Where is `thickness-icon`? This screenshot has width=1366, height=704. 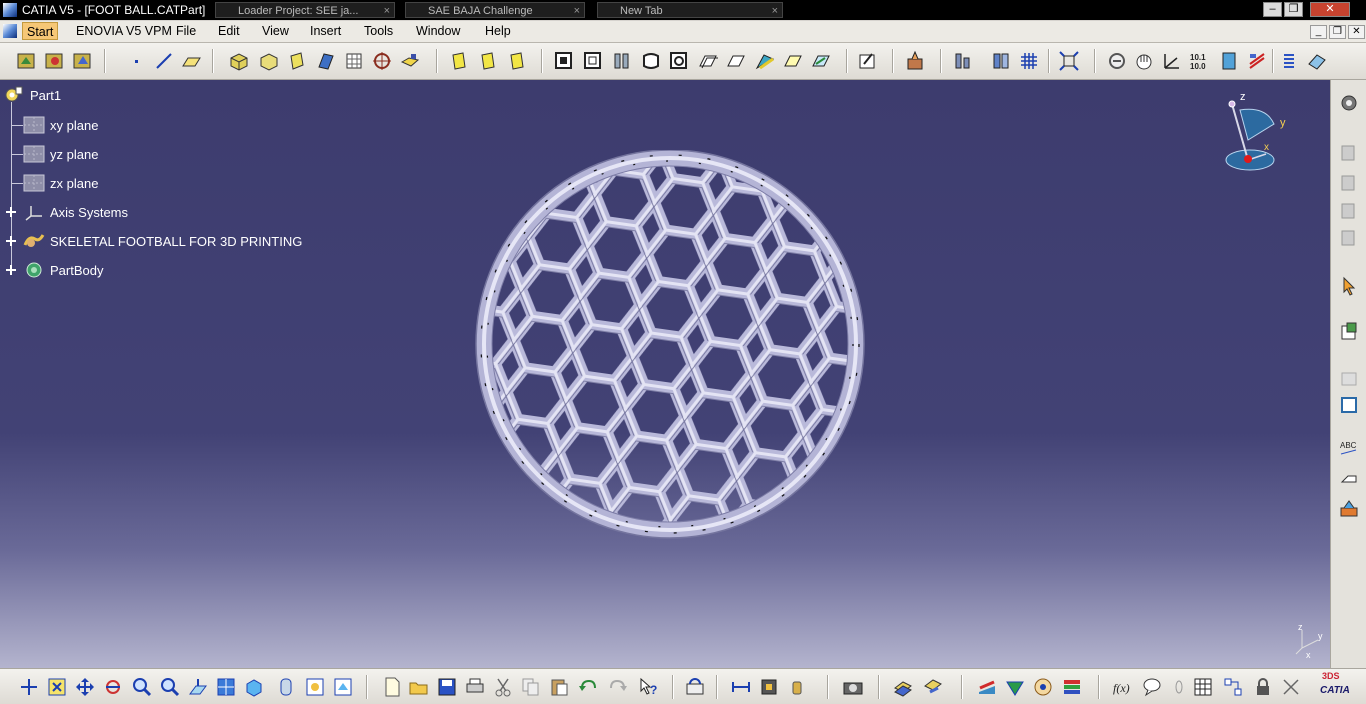 thickness-icon is located at coordinates (593, 61).